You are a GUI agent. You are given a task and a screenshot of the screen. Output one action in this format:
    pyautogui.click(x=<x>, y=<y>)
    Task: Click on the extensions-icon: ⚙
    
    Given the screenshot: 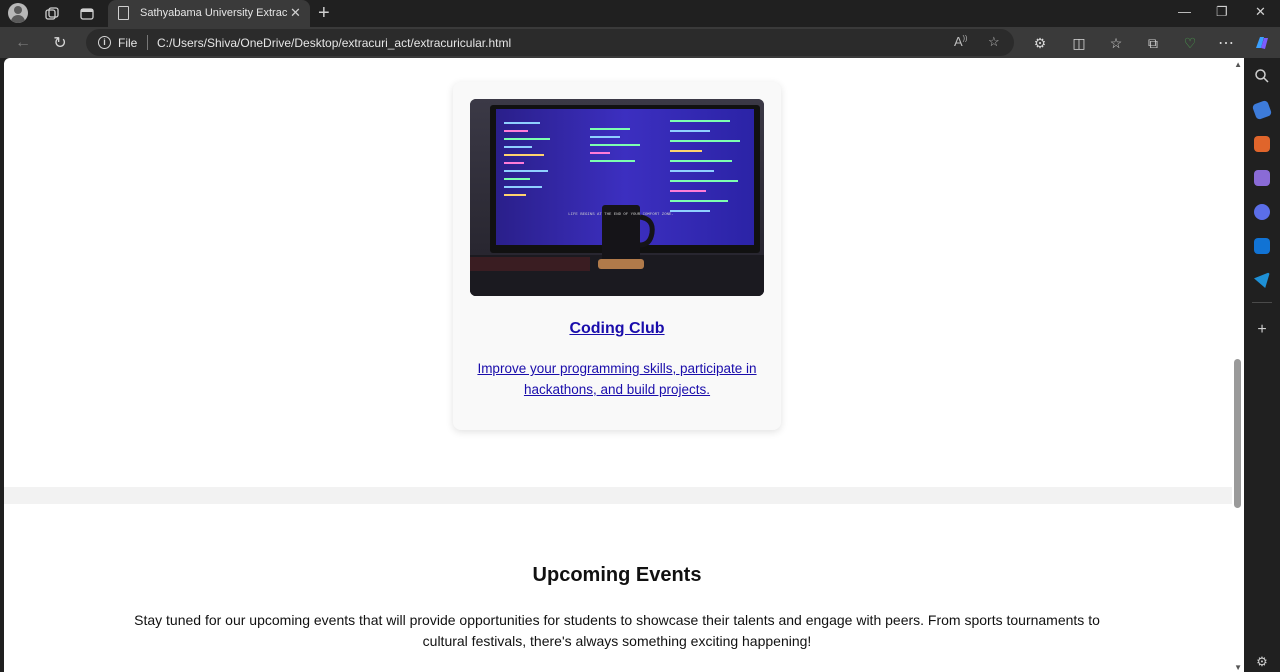 What is the action you would take?
    pyautogui.click(x=1040, y=43)
    